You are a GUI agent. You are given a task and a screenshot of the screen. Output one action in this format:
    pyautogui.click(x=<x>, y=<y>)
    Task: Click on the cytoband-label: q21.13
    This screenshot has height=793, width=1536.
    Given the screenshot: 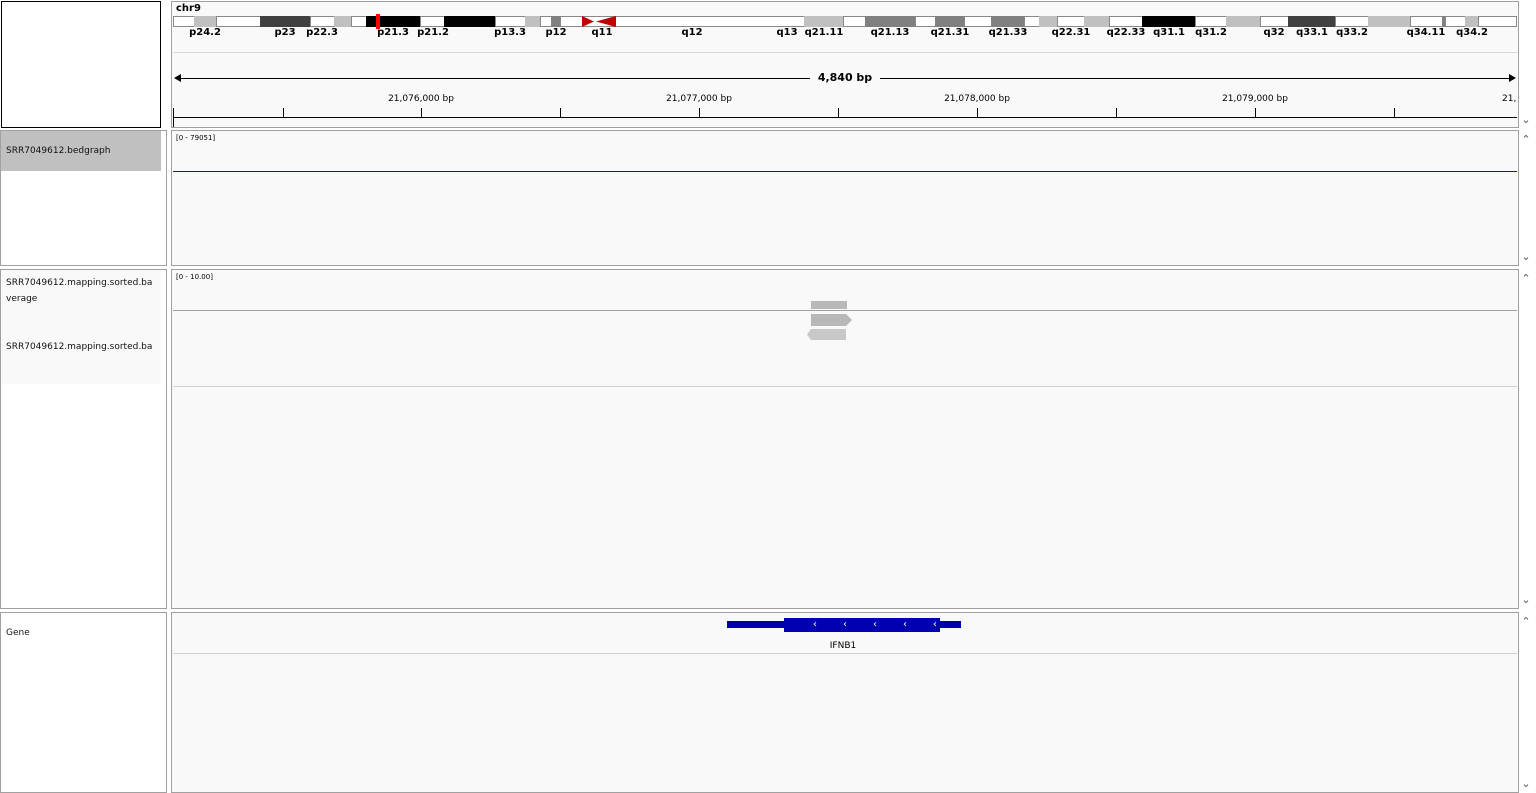 What is the action you would take?
    pyautogui.click(x=890, y=32)
    